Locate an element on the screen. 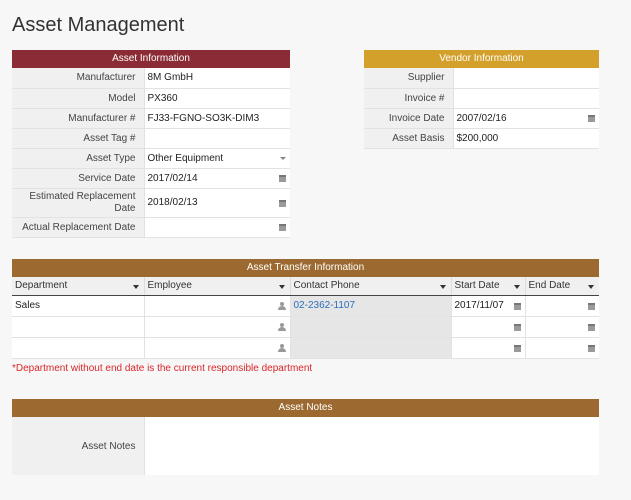 This screenshot has width=631, height=500. field-row-manufacturer: Manufacturer 8M GmbH is located at coordinates (151, 78).